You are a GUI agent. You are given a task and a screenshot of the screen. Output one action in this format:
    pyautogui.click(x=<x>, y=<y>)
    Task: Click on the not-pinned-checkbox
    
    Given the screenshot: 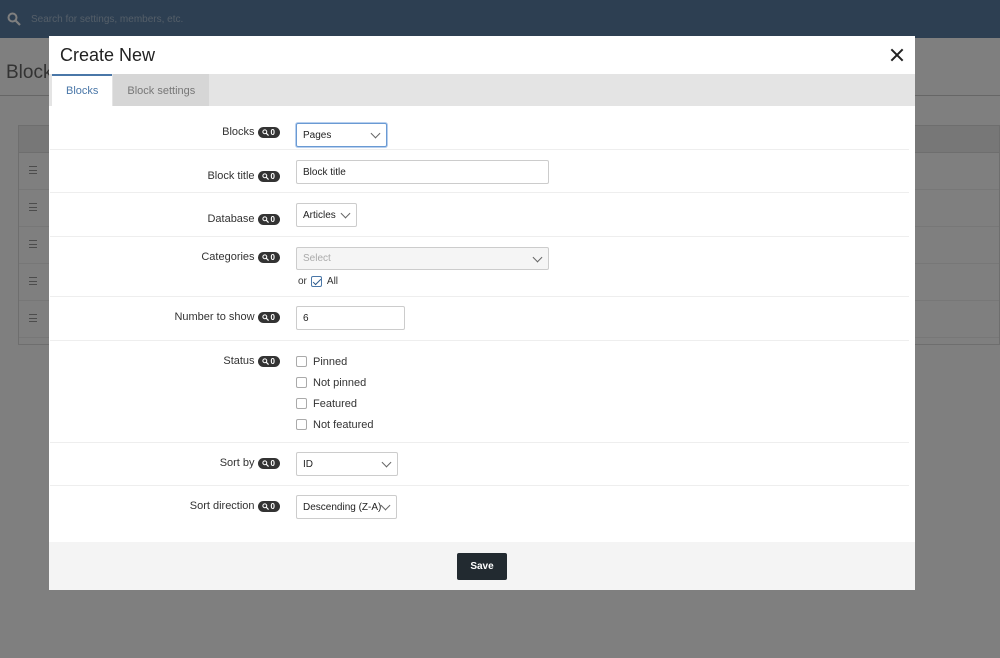 What is the action you would take?
    pyautogui.click(x=301, y=382)
    